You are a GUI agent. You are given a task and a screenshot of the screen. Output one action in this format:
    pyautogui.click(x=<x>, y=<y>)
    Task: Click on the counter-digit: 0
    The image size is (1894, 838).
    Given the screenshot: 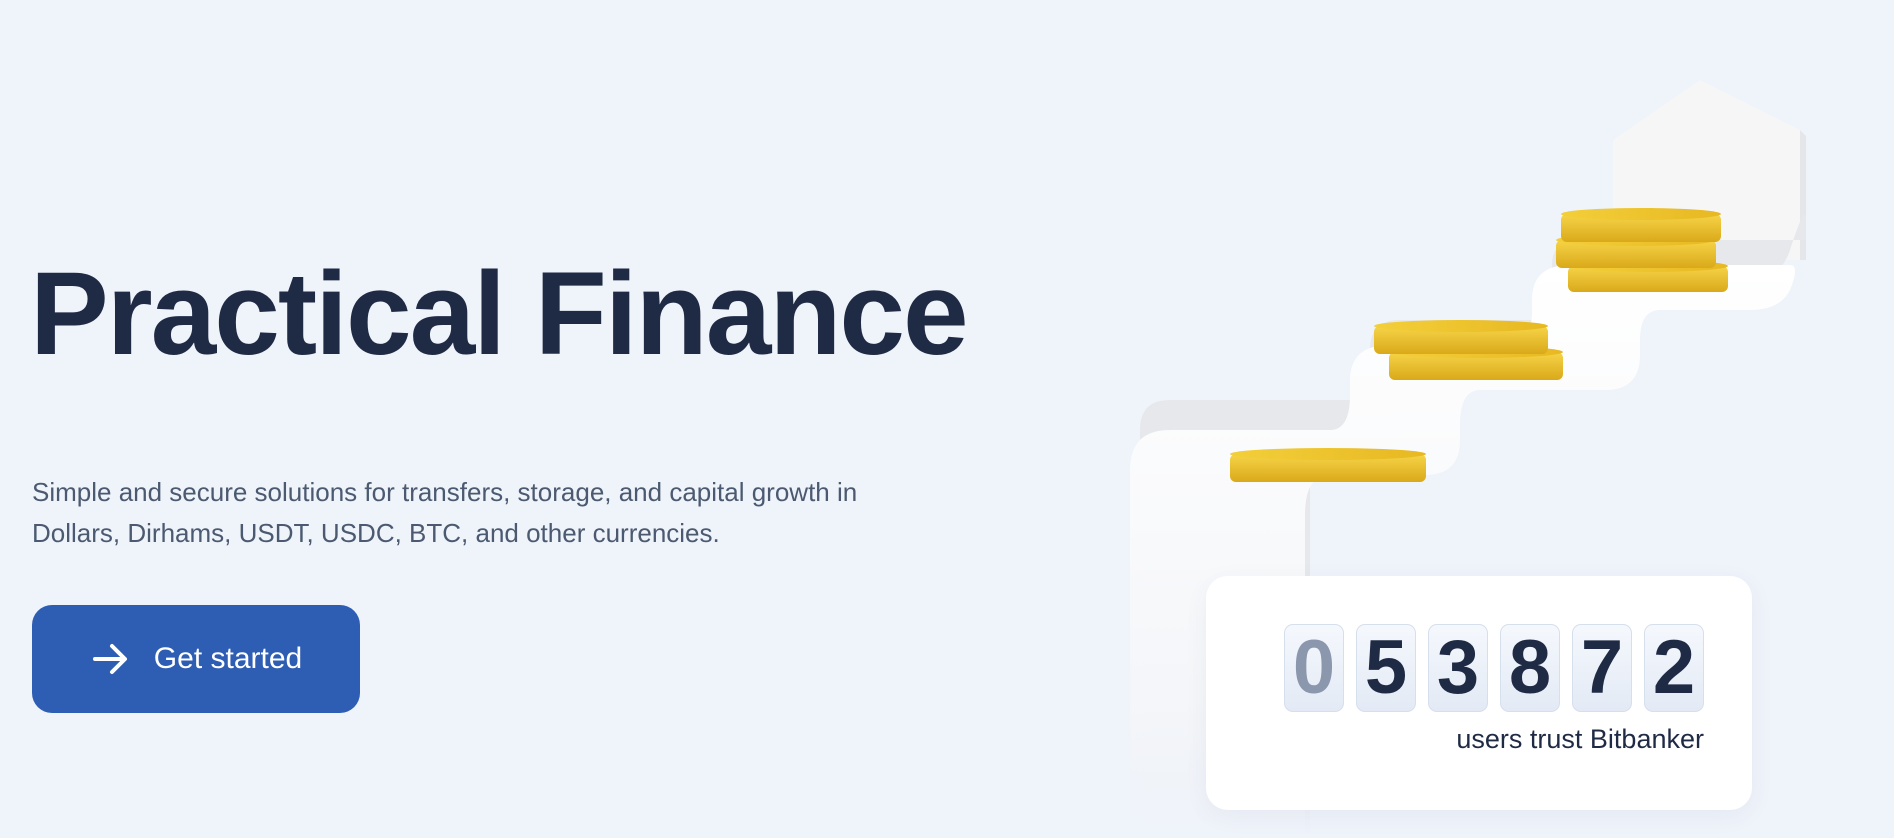 What is the action you would take?
    pyautogui.click(x=1314, y=668)
    